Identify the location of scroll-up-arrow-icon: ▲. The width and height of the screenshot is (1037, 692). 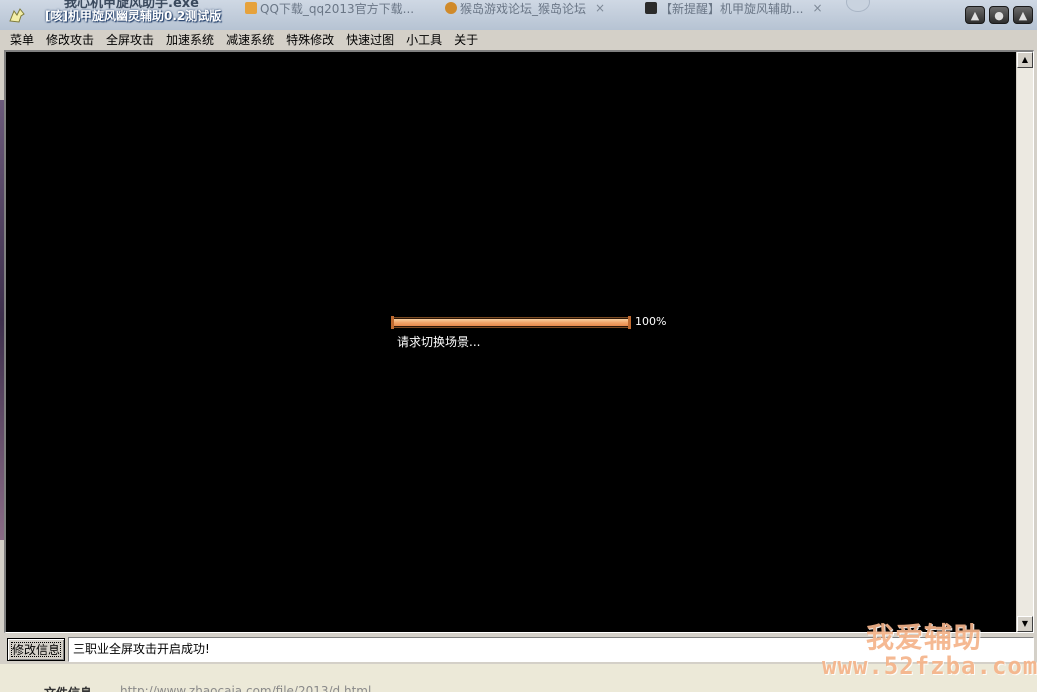
(1025, 60).